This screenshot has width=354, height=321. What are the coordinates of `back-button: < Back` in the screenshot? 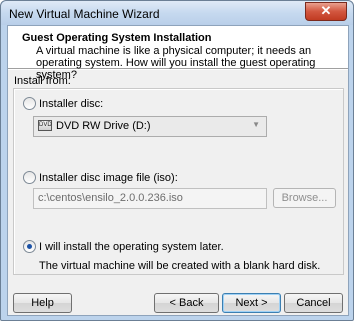 It's located at (186, 303).